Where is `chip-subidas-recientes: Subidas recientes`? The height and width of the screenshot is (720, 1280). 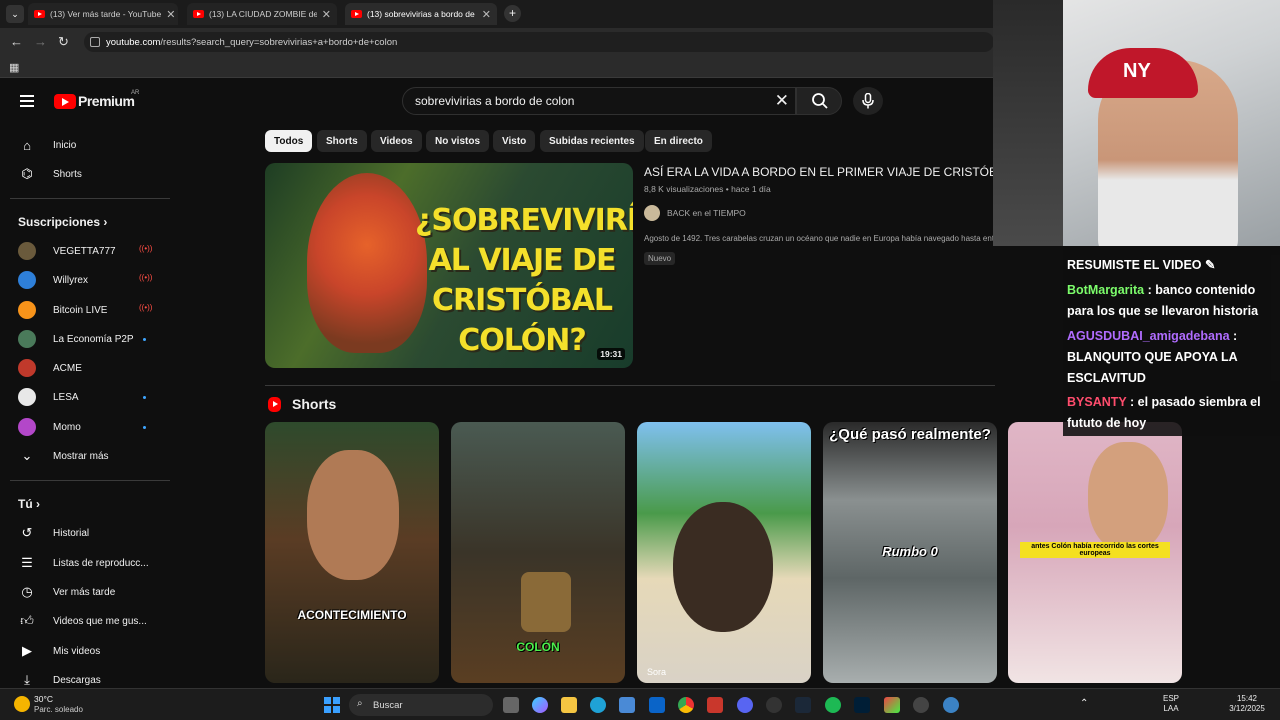
chip-subidas-recientes: Subidas recientes is located at coordinates (592, 141).